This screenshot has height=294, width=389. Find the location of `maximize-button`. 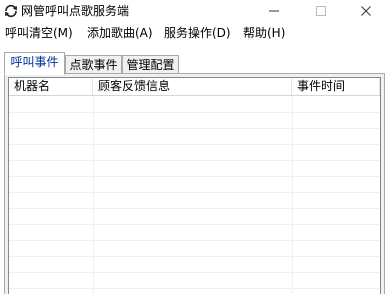

maximize-button is located at coordinates (321, 11).